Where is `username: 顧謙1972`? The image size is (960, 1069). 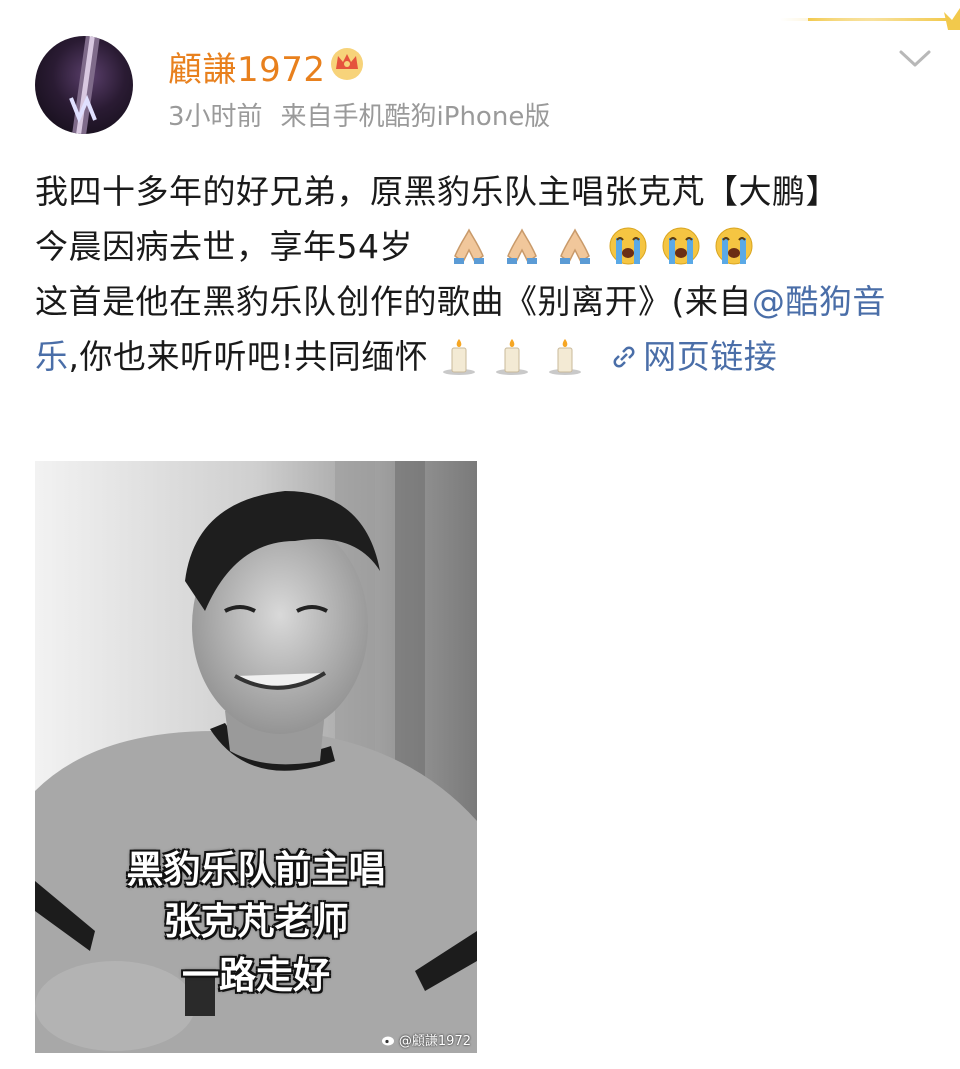
username: 顧謙1972 is located at coordinates (247, 66).